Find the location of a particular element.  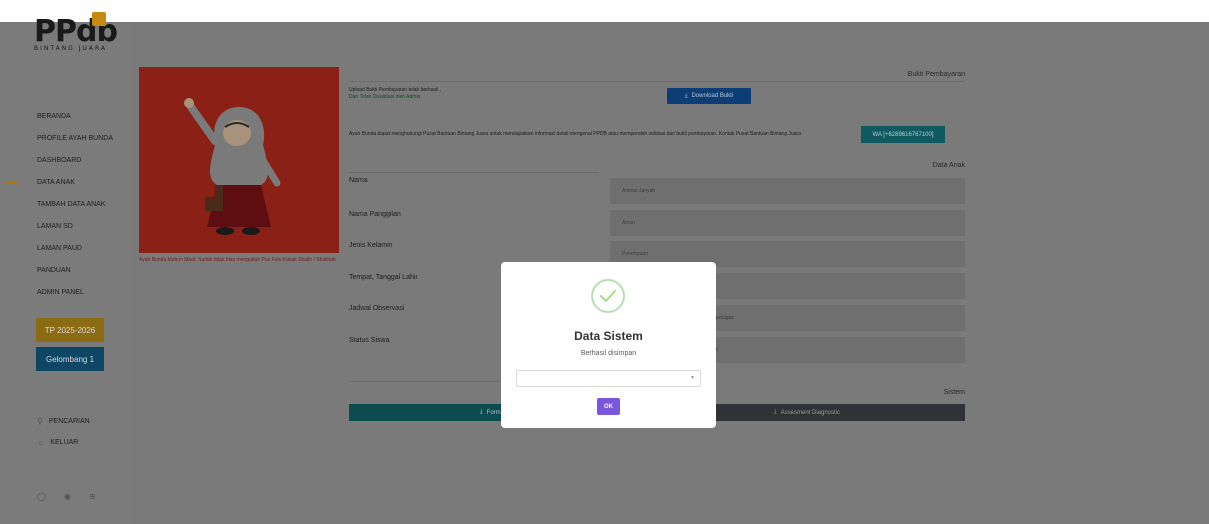

assessment-diagnostic-label: Assesment Diagnostic is located at coordinates (810, 412).